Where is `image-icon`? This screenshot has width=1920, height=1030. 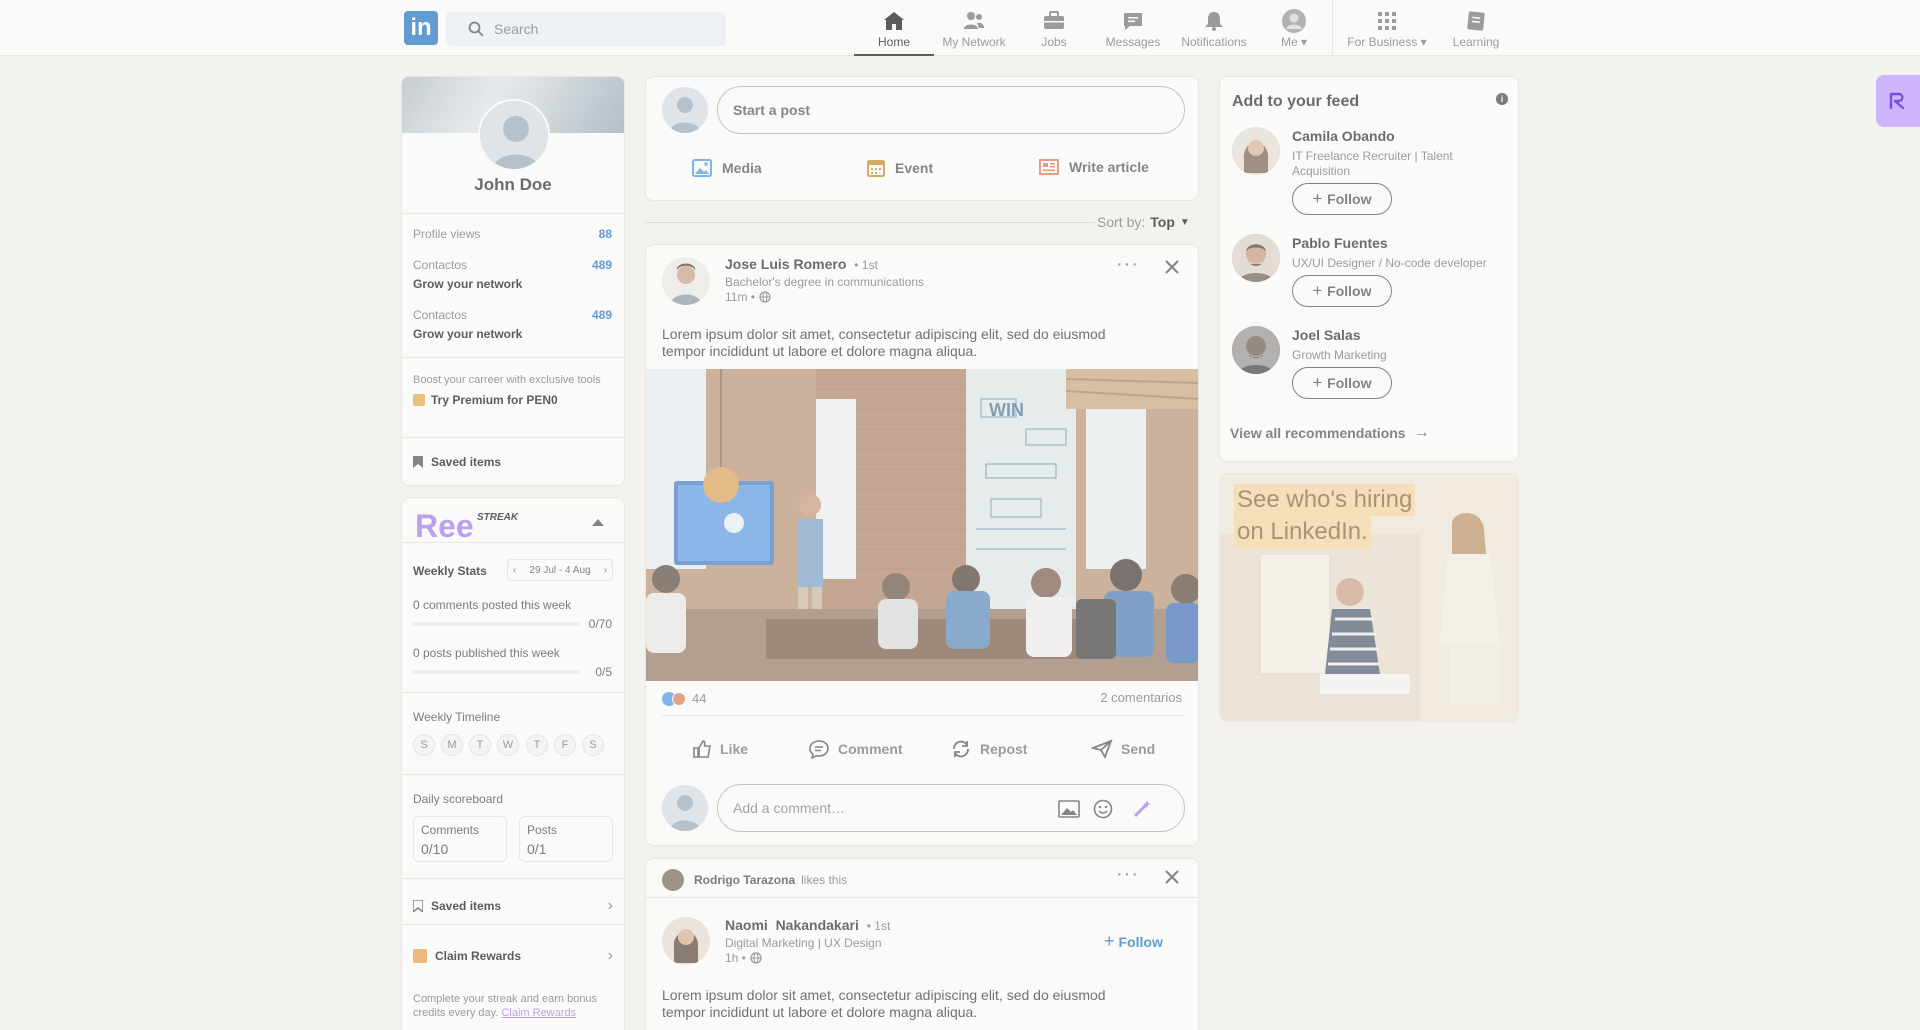 image-icon is located at coordinates (1069, 809).